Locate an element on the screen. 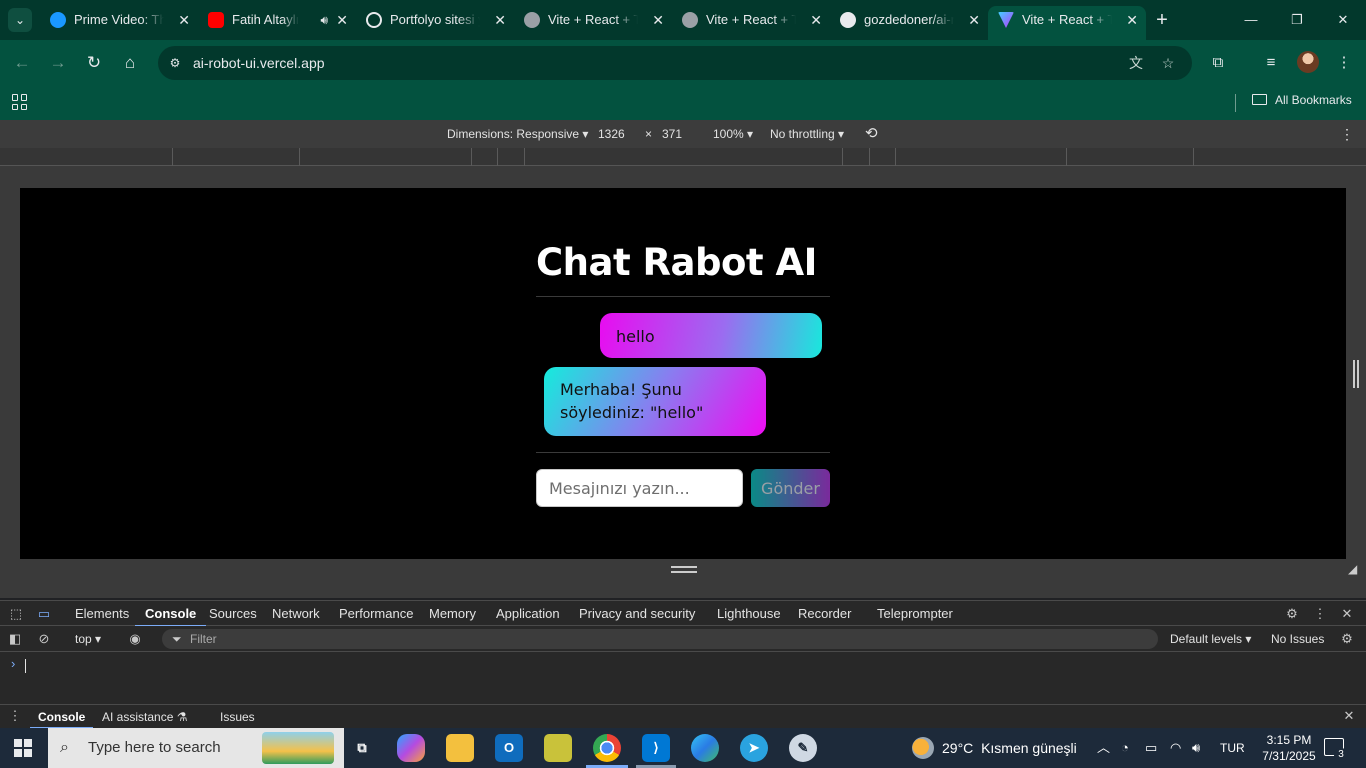 Image resolution: width=1366 pixels, height=768 pixels. minimize-button: — is located at coordinates (1251, 20).